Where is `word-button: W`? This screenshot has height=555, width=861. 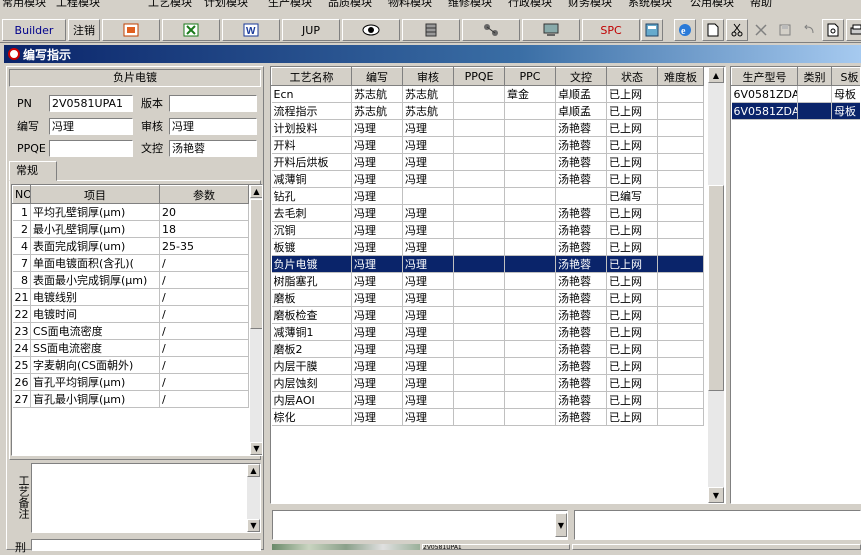
word-button: W is located at coordinates (251, 30).